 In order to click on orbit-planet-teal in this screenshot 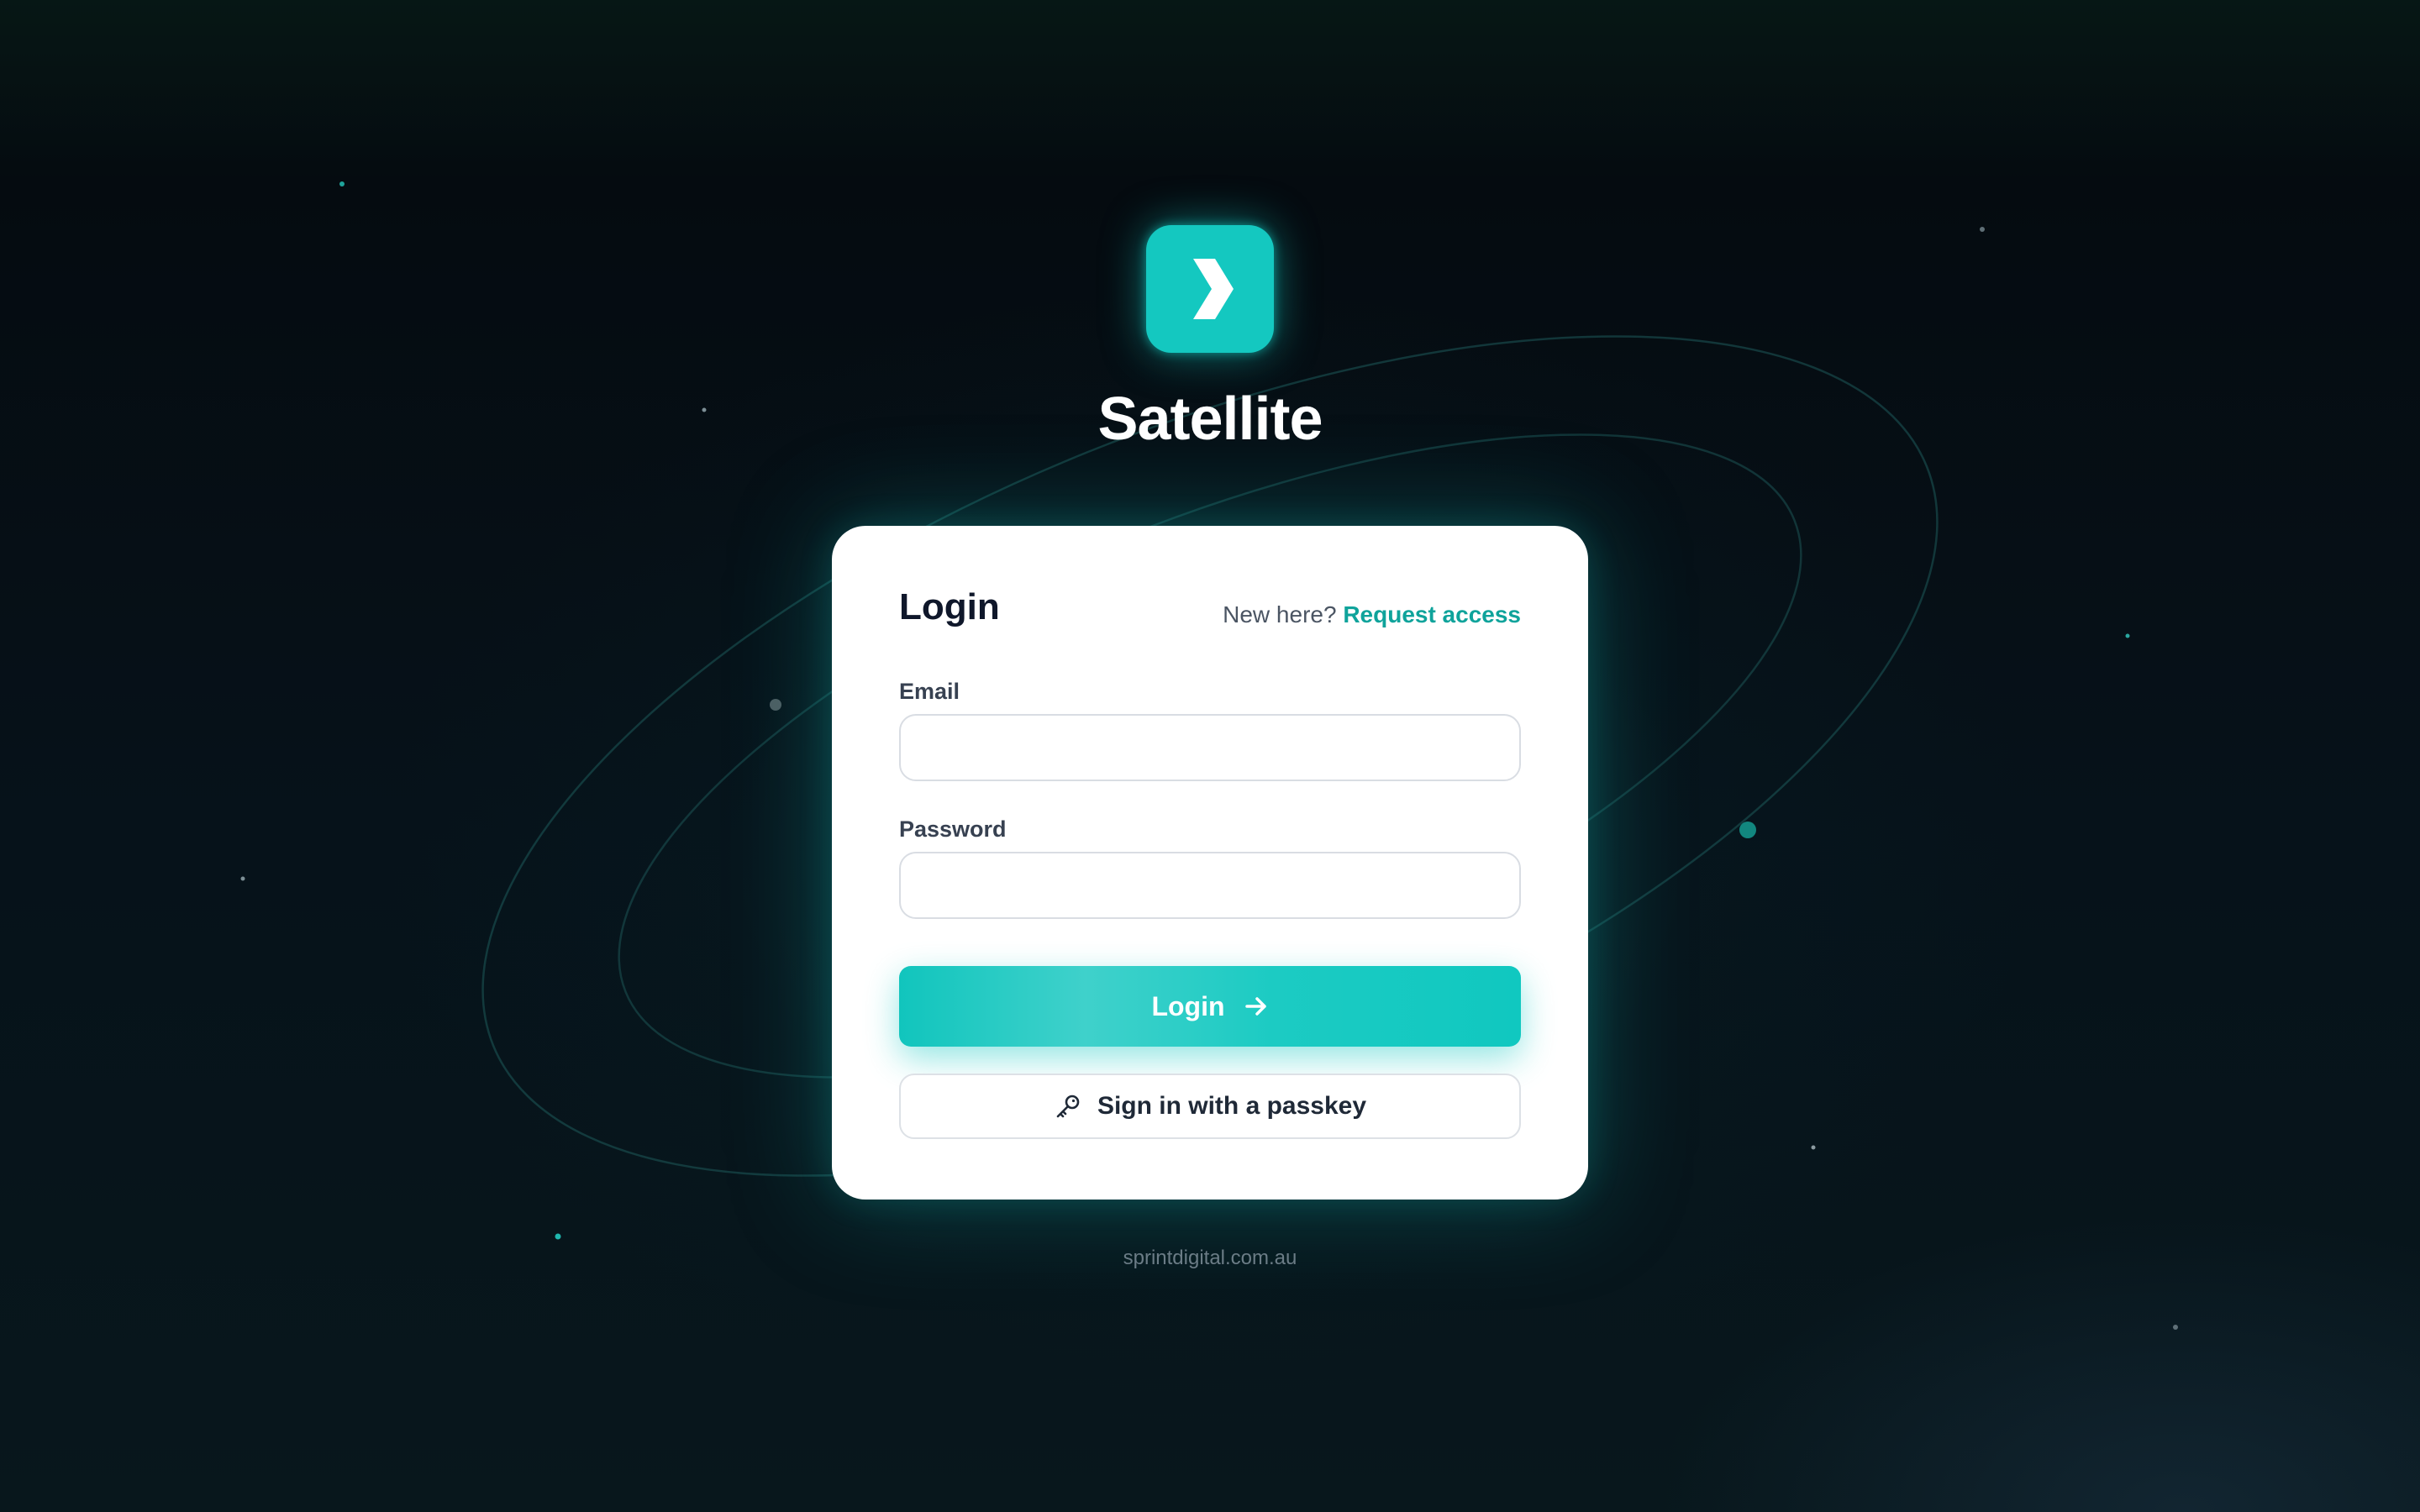, I will do `click(1747, 830)`.